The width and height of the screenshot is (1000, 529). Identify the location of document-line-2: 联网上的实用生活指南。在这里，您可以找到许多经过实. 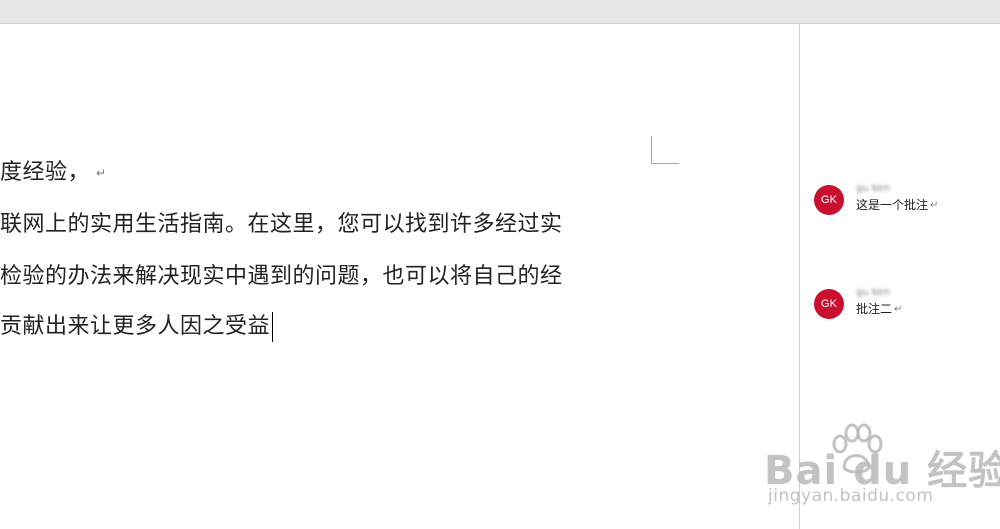
(281, 222).